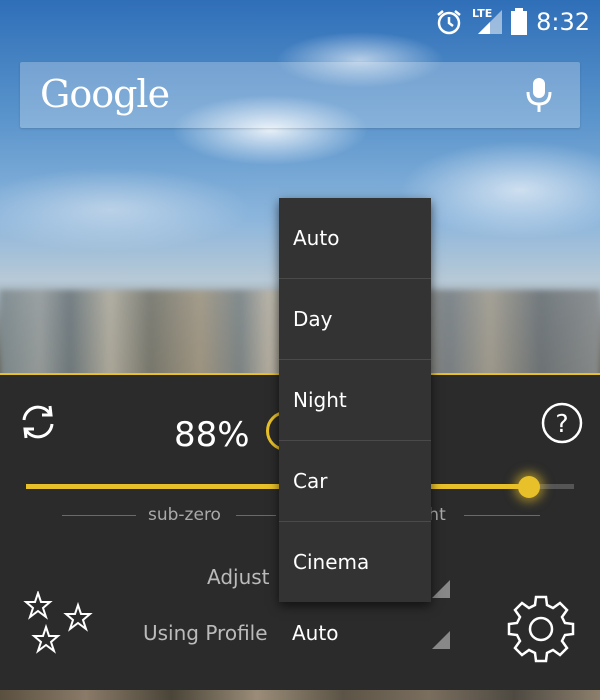  Describe the element at coordinates (99, 515) in the screenshot. I see `scale-line-left` at that location.